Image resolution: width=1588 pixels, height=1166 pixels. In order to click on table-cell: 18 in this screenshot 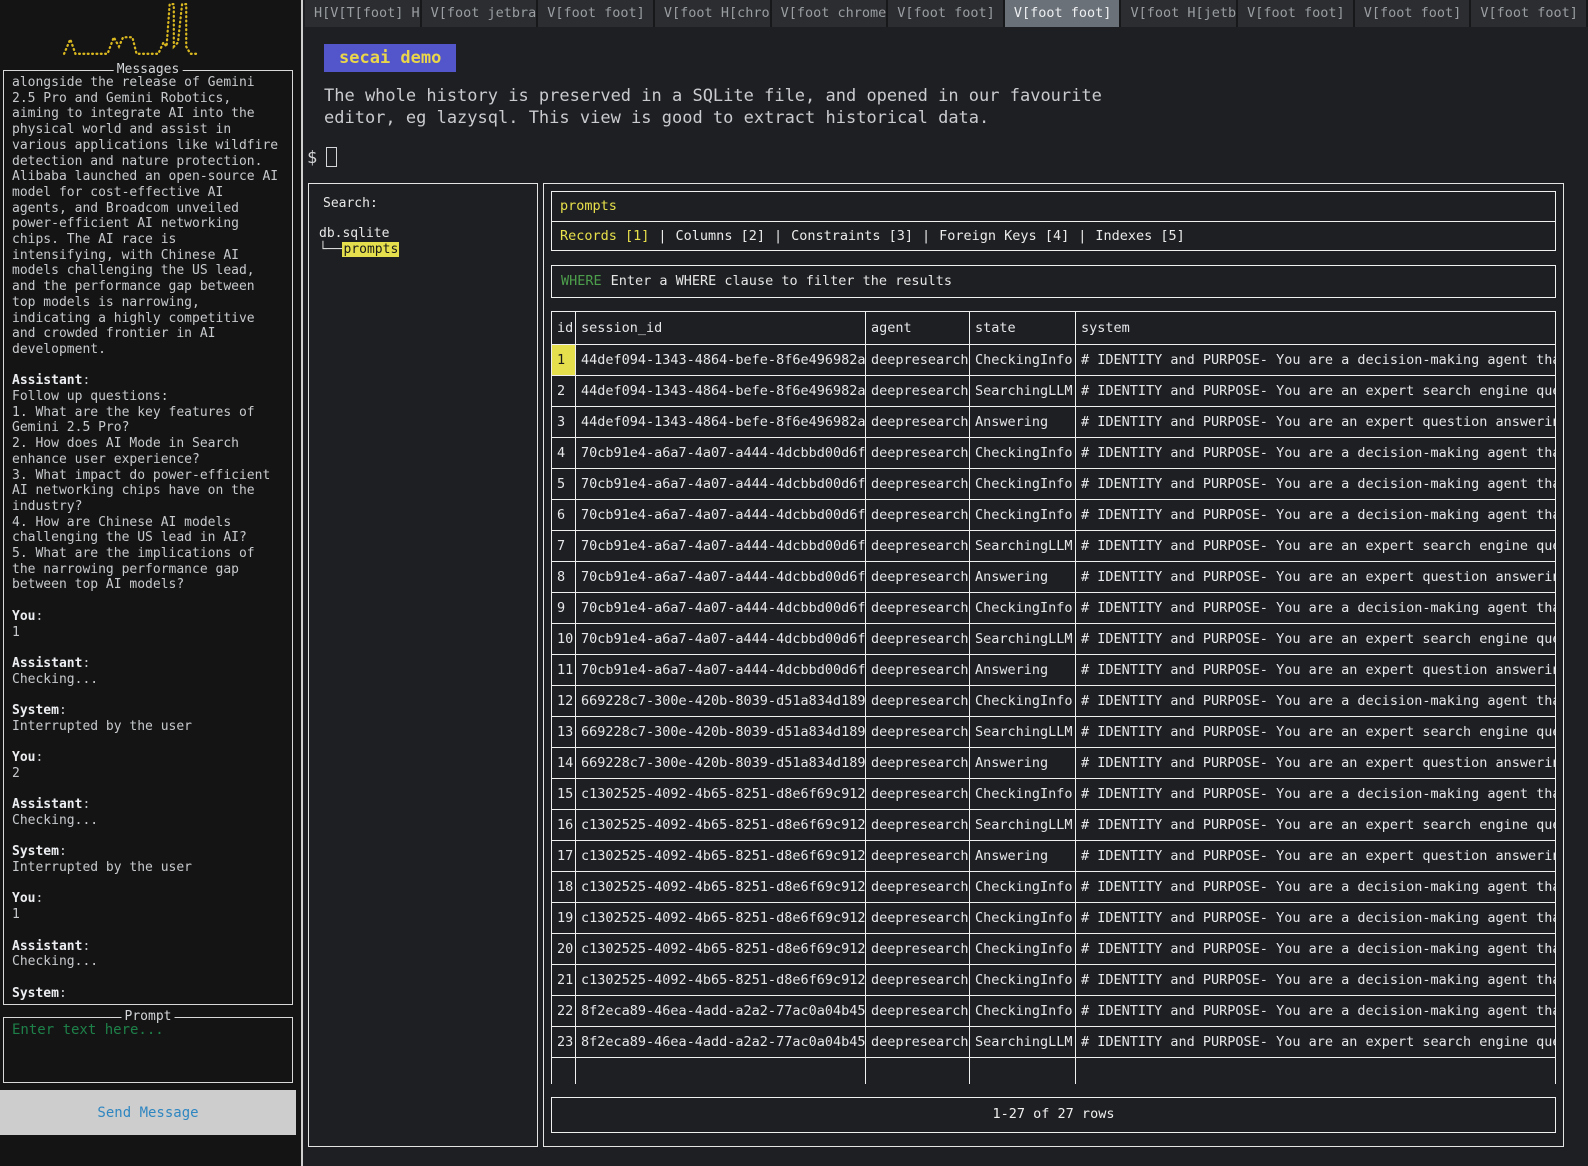, I will do `click(563, 887)`.